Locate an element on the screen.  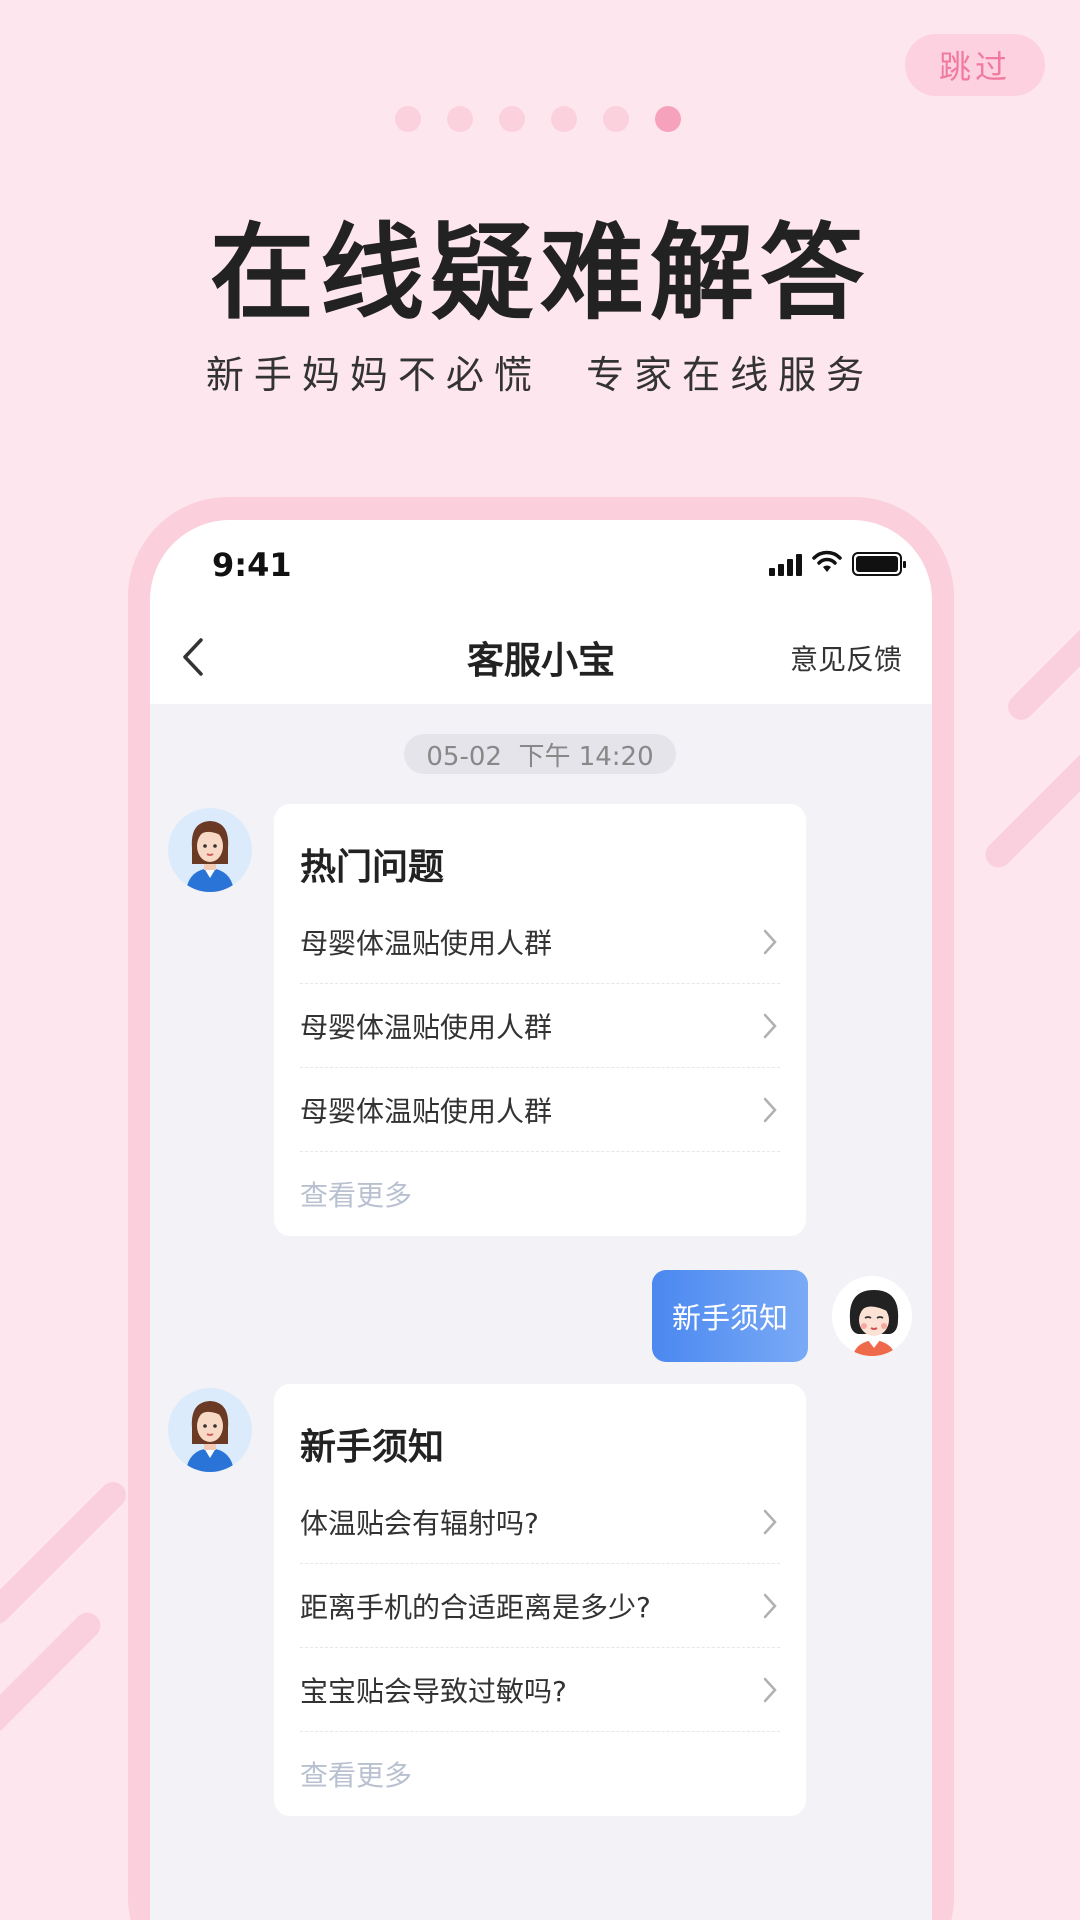
card-title: 新手须知 is located at coordinates (372, 1447).